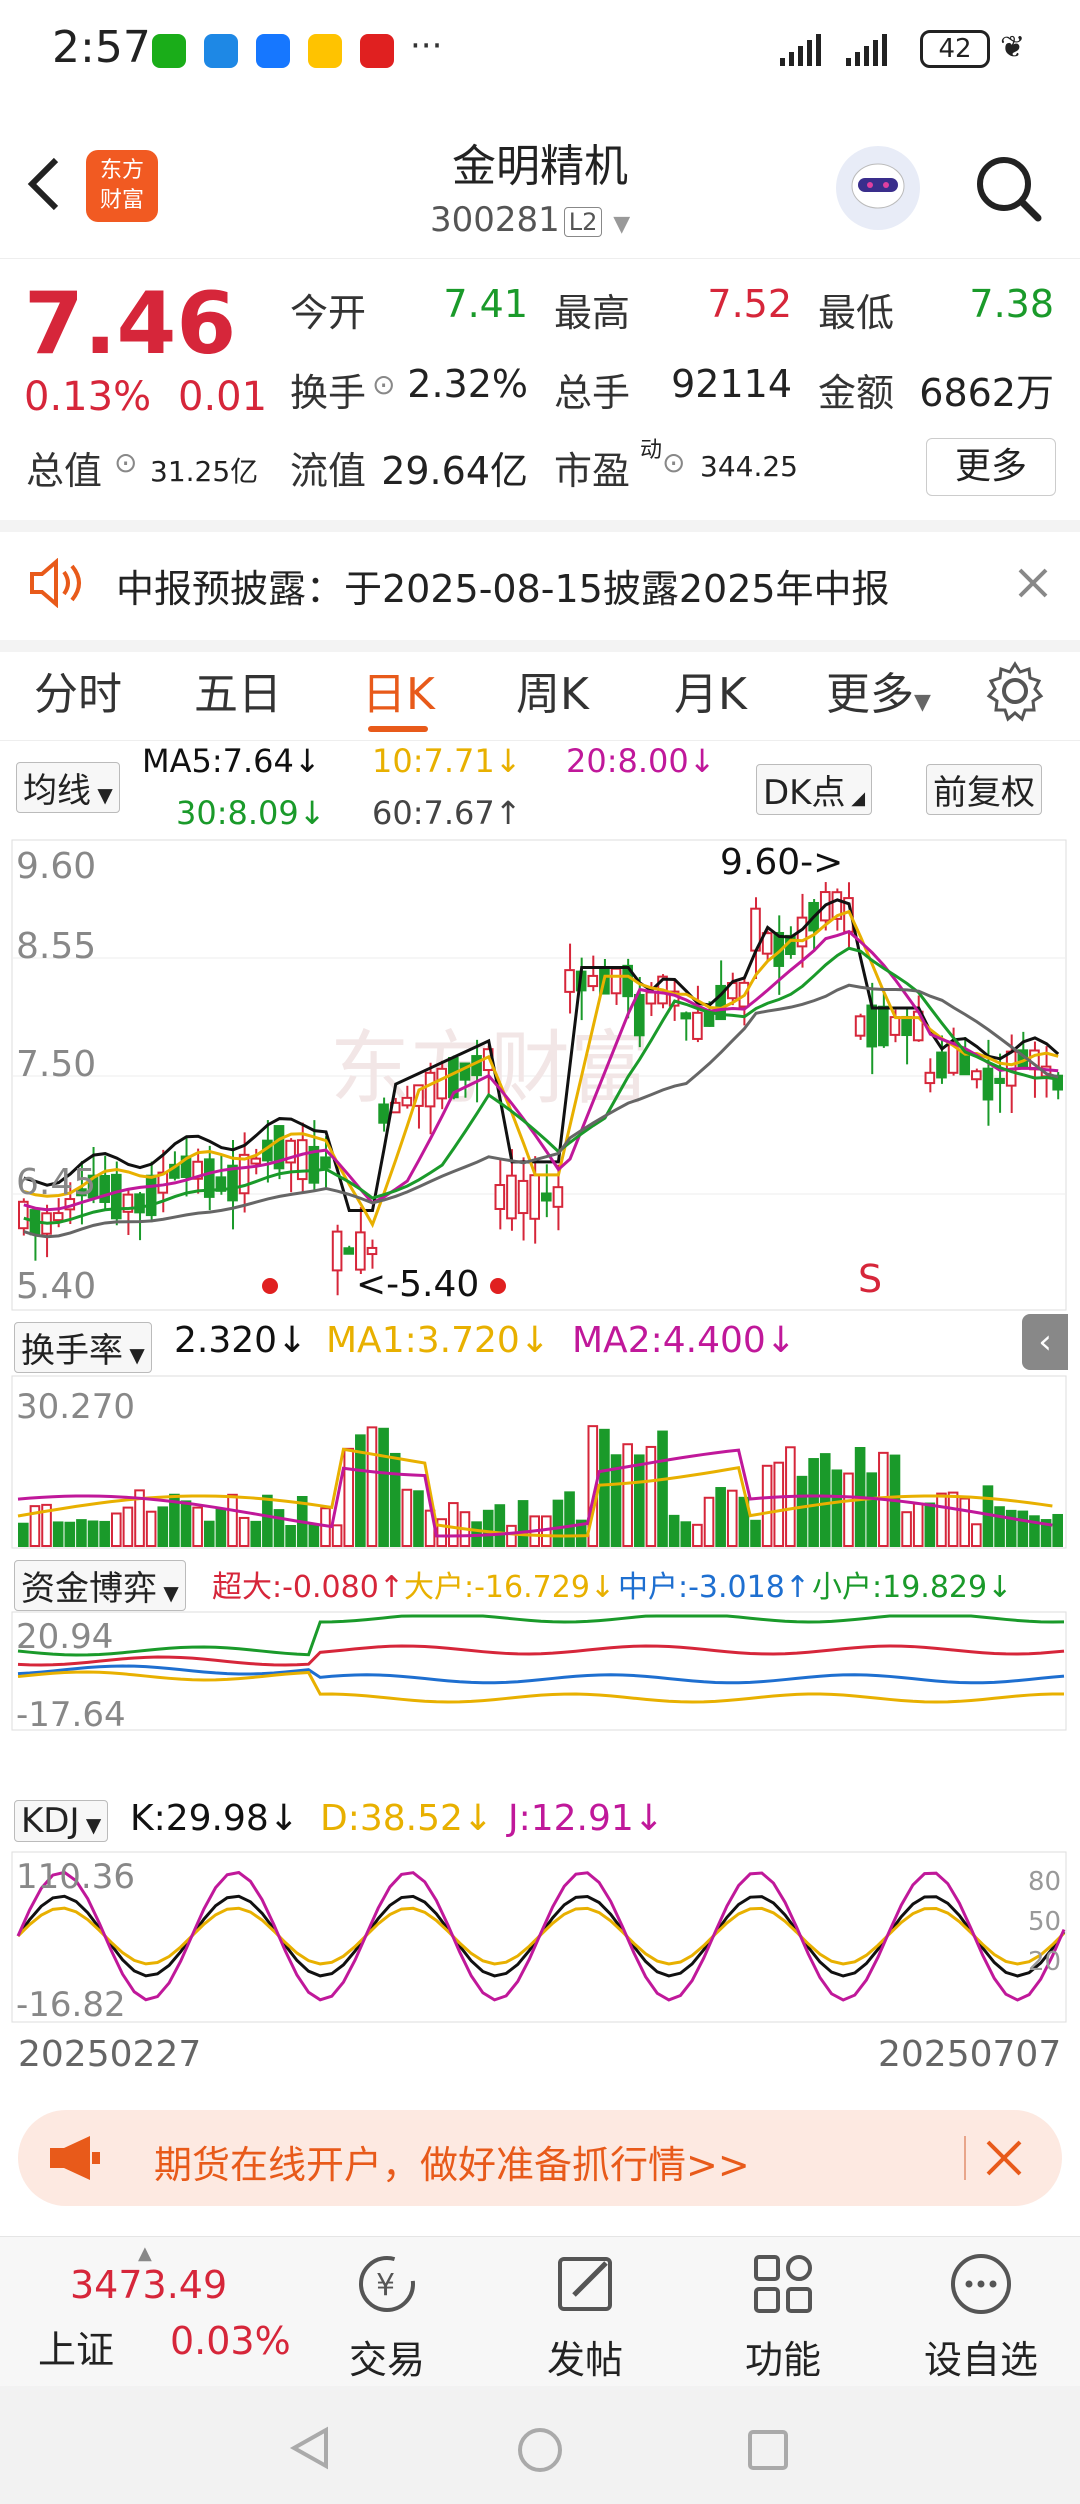 The height and width of the screenshot is (2504, 1080). Describe the element at coordinates (981, 2316) in the screenshot. I see `add-watchlist-button: 设自选` at that location.